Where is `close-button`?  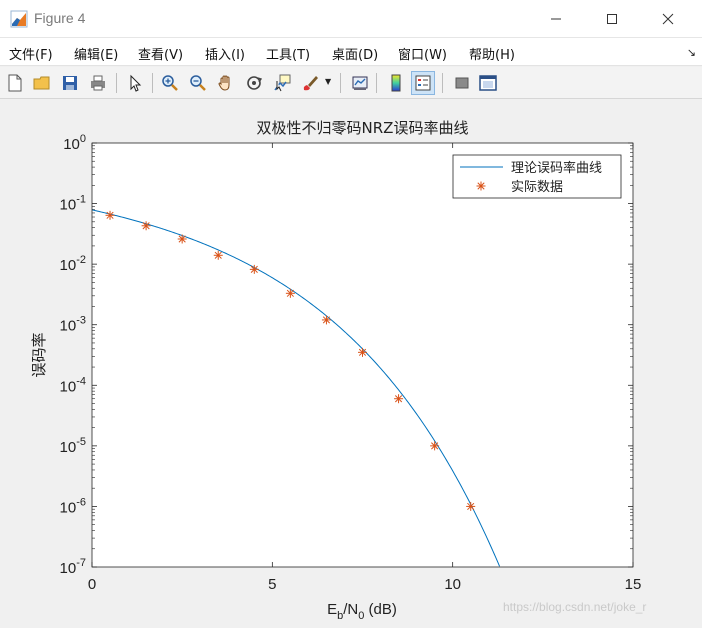
close-button is located at coordinates (668, 19).